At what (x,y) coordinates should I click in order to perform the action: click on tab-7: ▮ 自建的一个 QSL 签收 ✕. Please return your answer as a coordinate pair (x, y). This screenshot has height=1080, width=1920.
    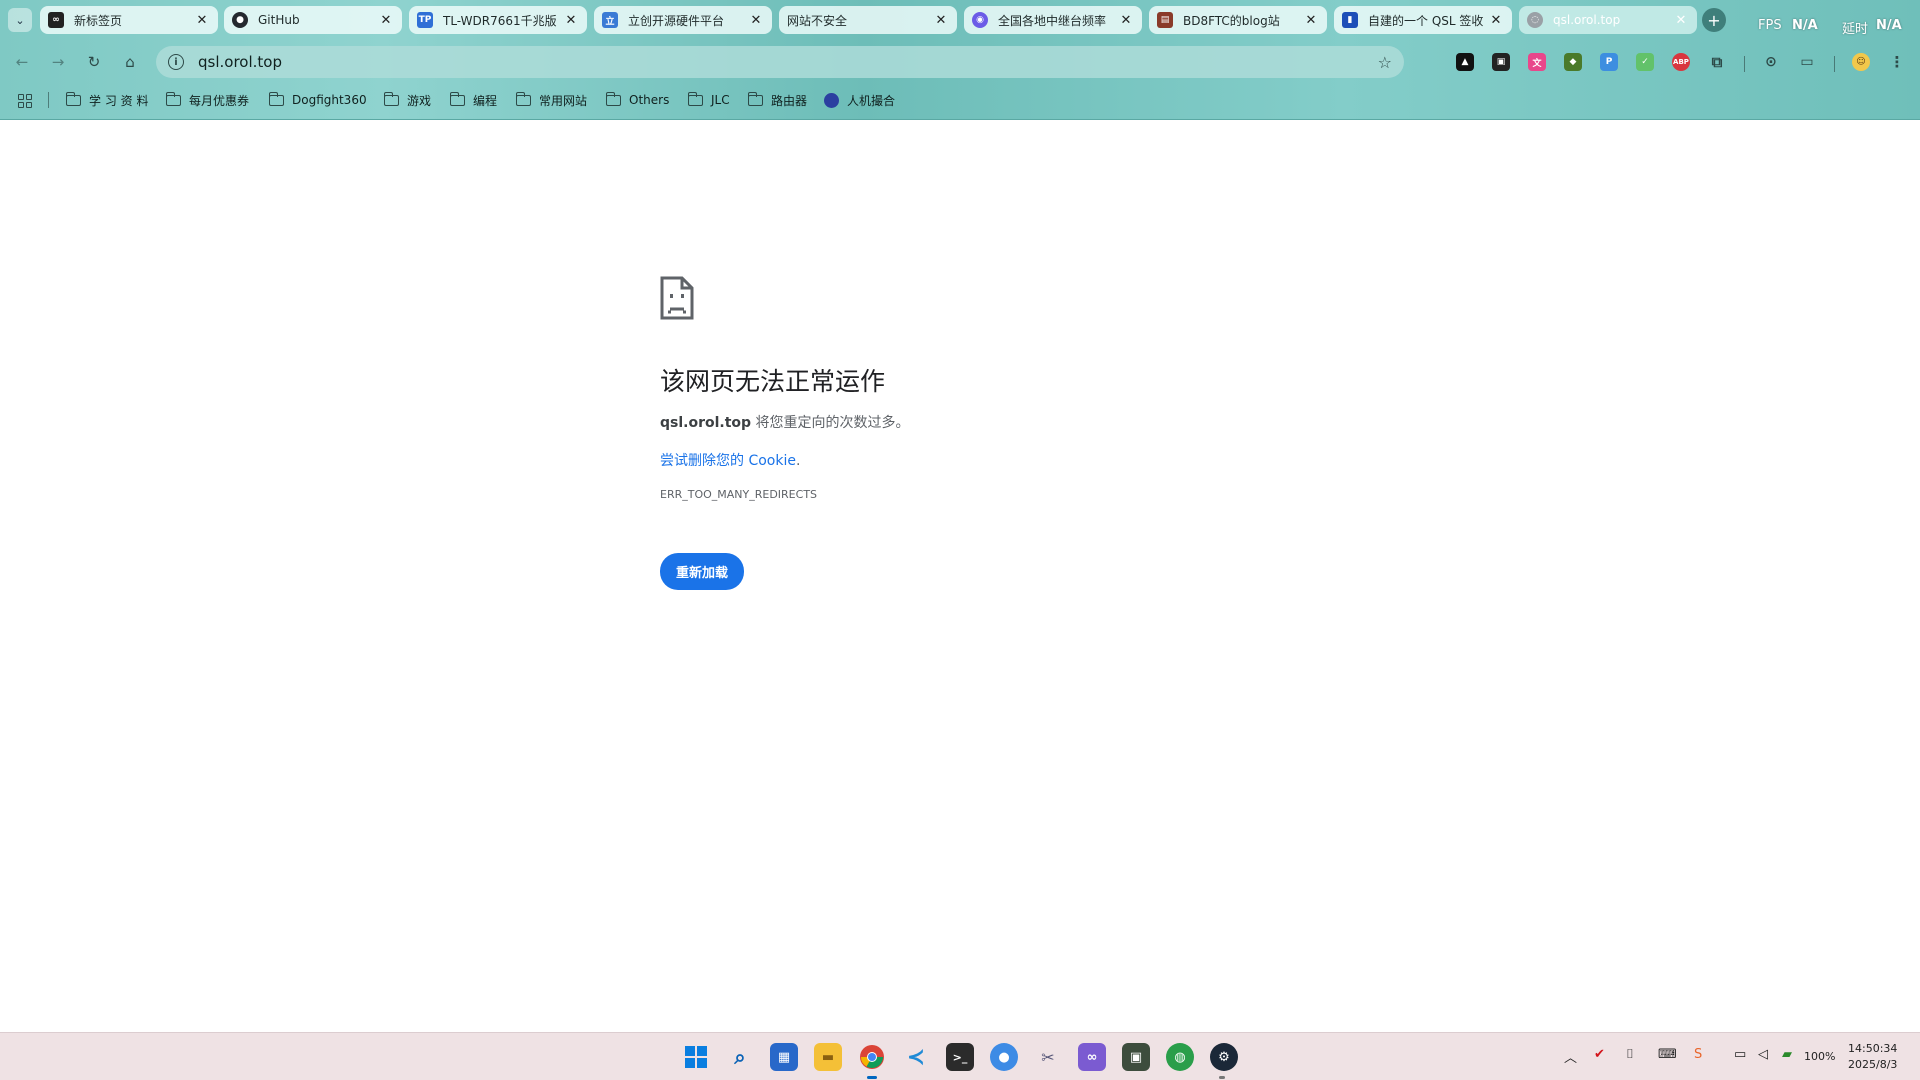
    Looking at the image, I should click on (1423, 20).